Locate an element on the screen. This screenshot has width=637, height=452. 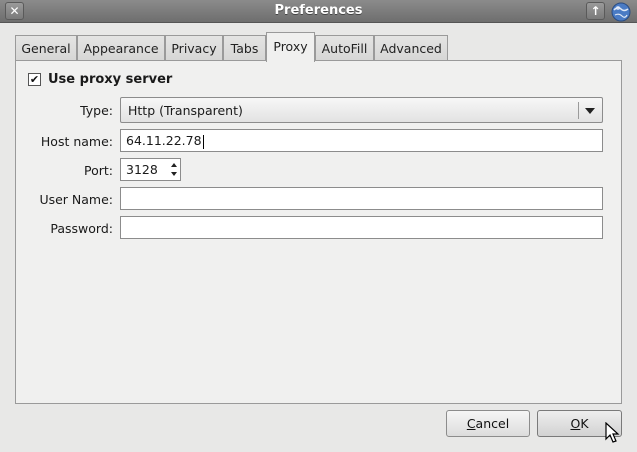
globe-icon is located at coordinates (621, 12).